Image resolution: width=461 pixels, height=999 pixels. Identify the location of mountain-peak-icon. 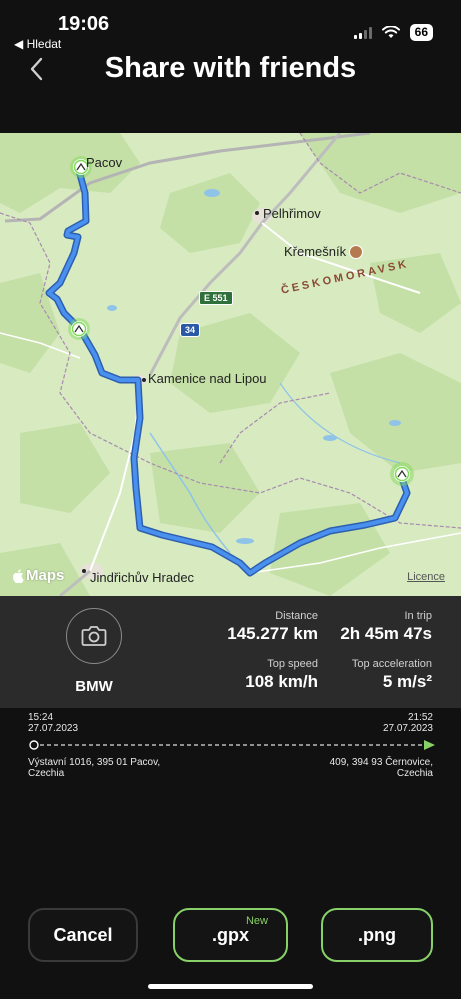
(356, 252).